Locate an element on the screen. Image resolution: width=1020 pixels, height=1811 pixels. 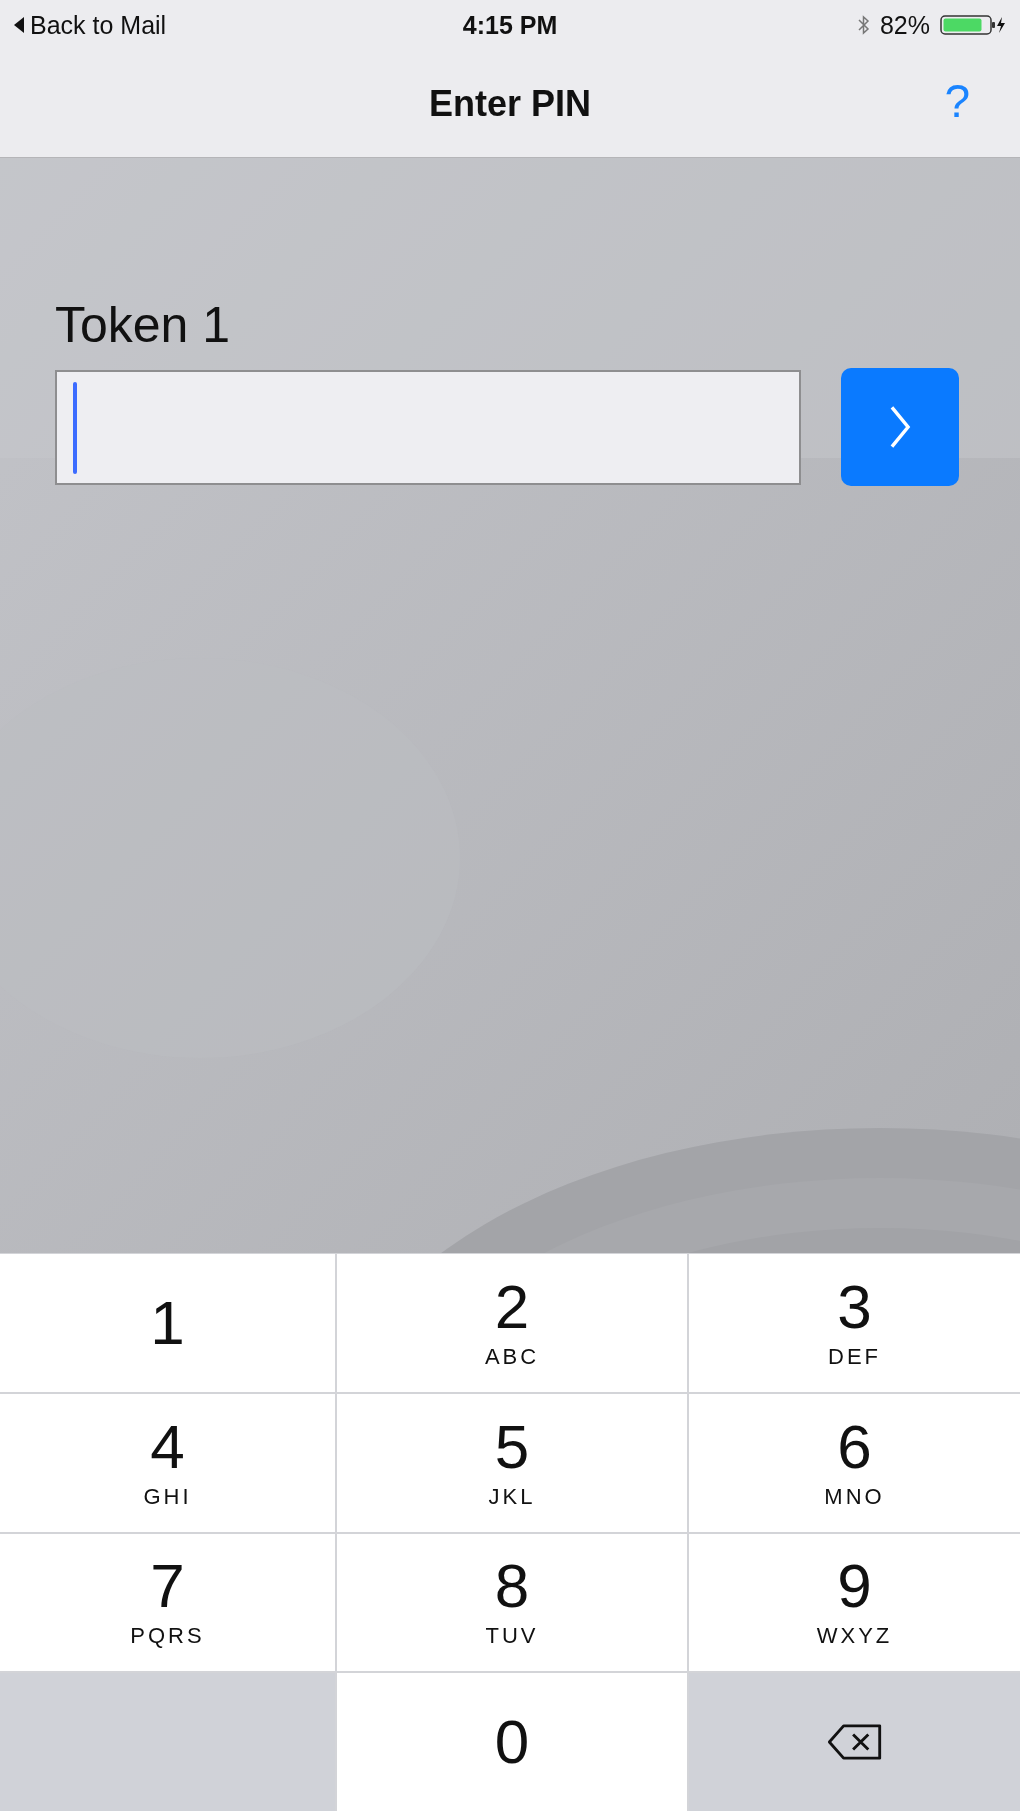
battery-percent: 82% is located at coordinates (904, 25).